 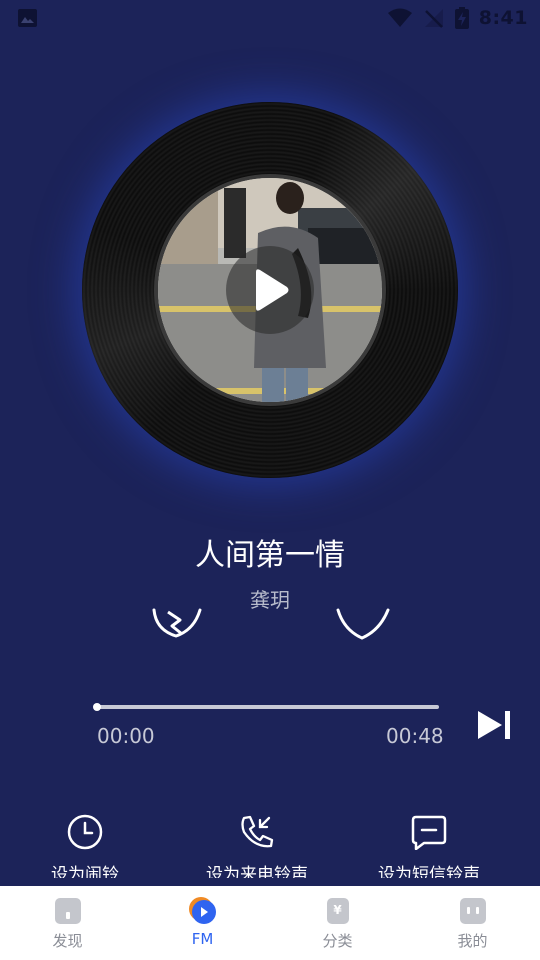 What do you see at coordinates (429, 832) in the screenshot?
I see `message-icon` at bounding box center [429, 832].